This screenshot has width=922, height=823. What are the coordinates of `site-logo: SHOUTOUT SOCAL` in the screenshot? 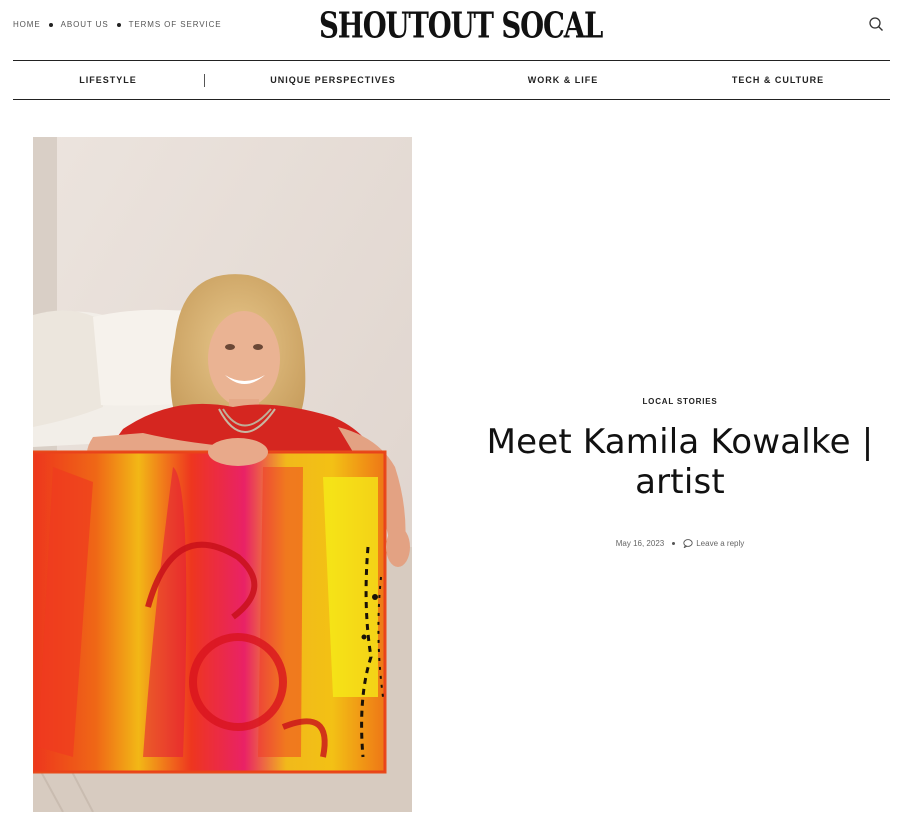 It's located at (461, 25).